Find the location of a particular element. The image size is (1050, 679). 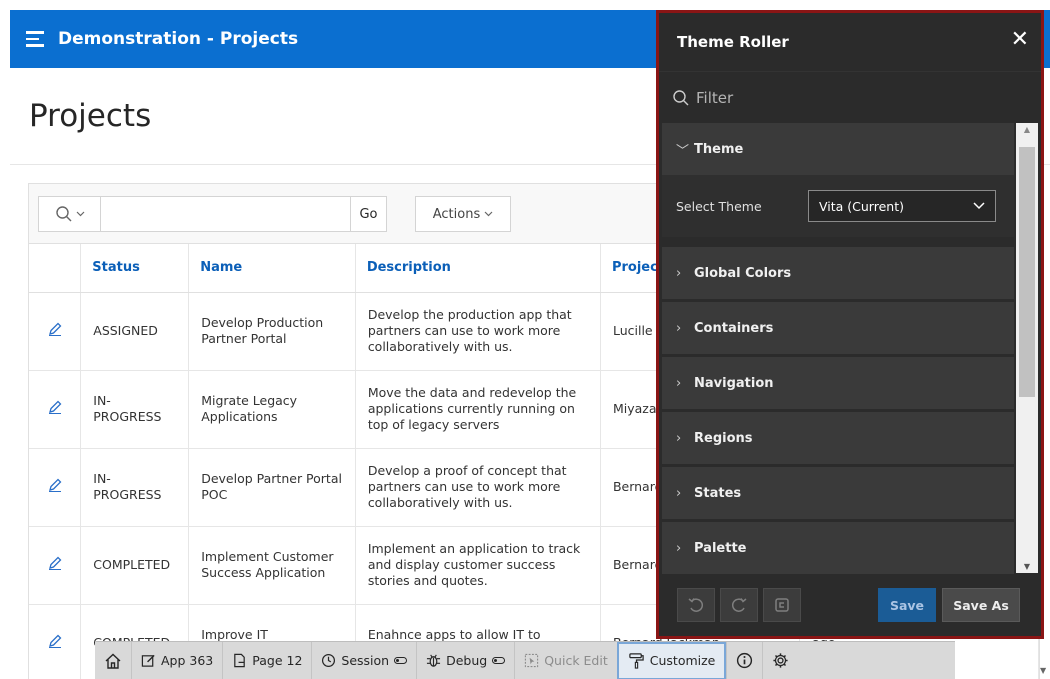

section-states: › States is located at coordinates (838, 493).